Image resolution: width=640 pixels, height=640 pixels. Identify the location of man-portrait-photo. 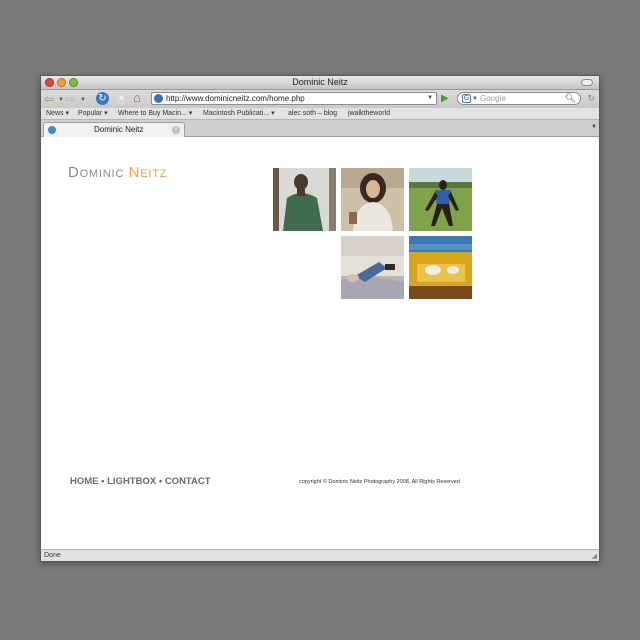
(304, 199).